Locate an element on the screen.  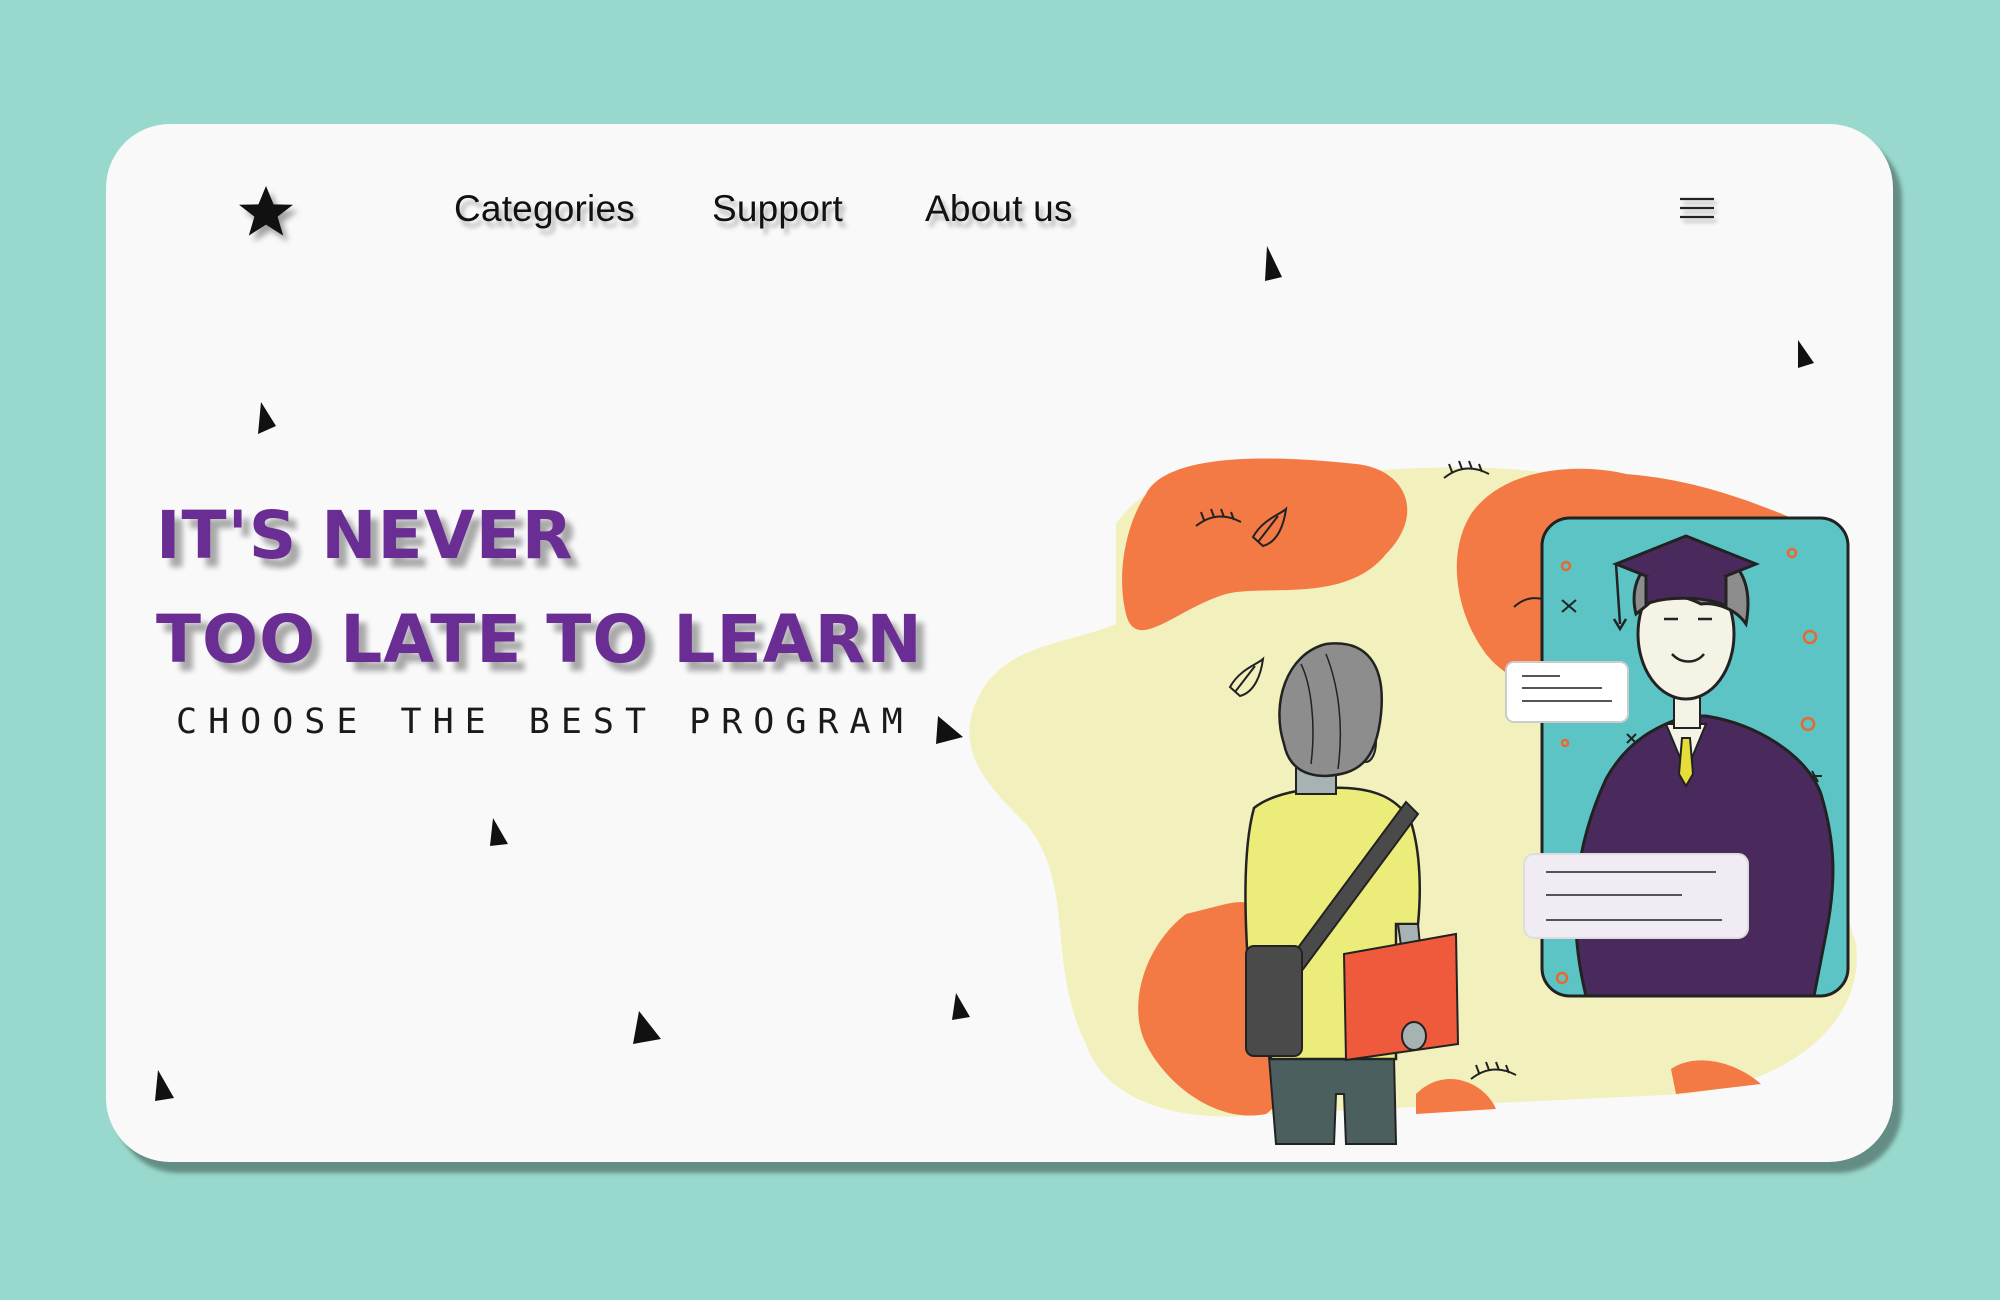
graduate-tie is located at coordinates (1686, 762).